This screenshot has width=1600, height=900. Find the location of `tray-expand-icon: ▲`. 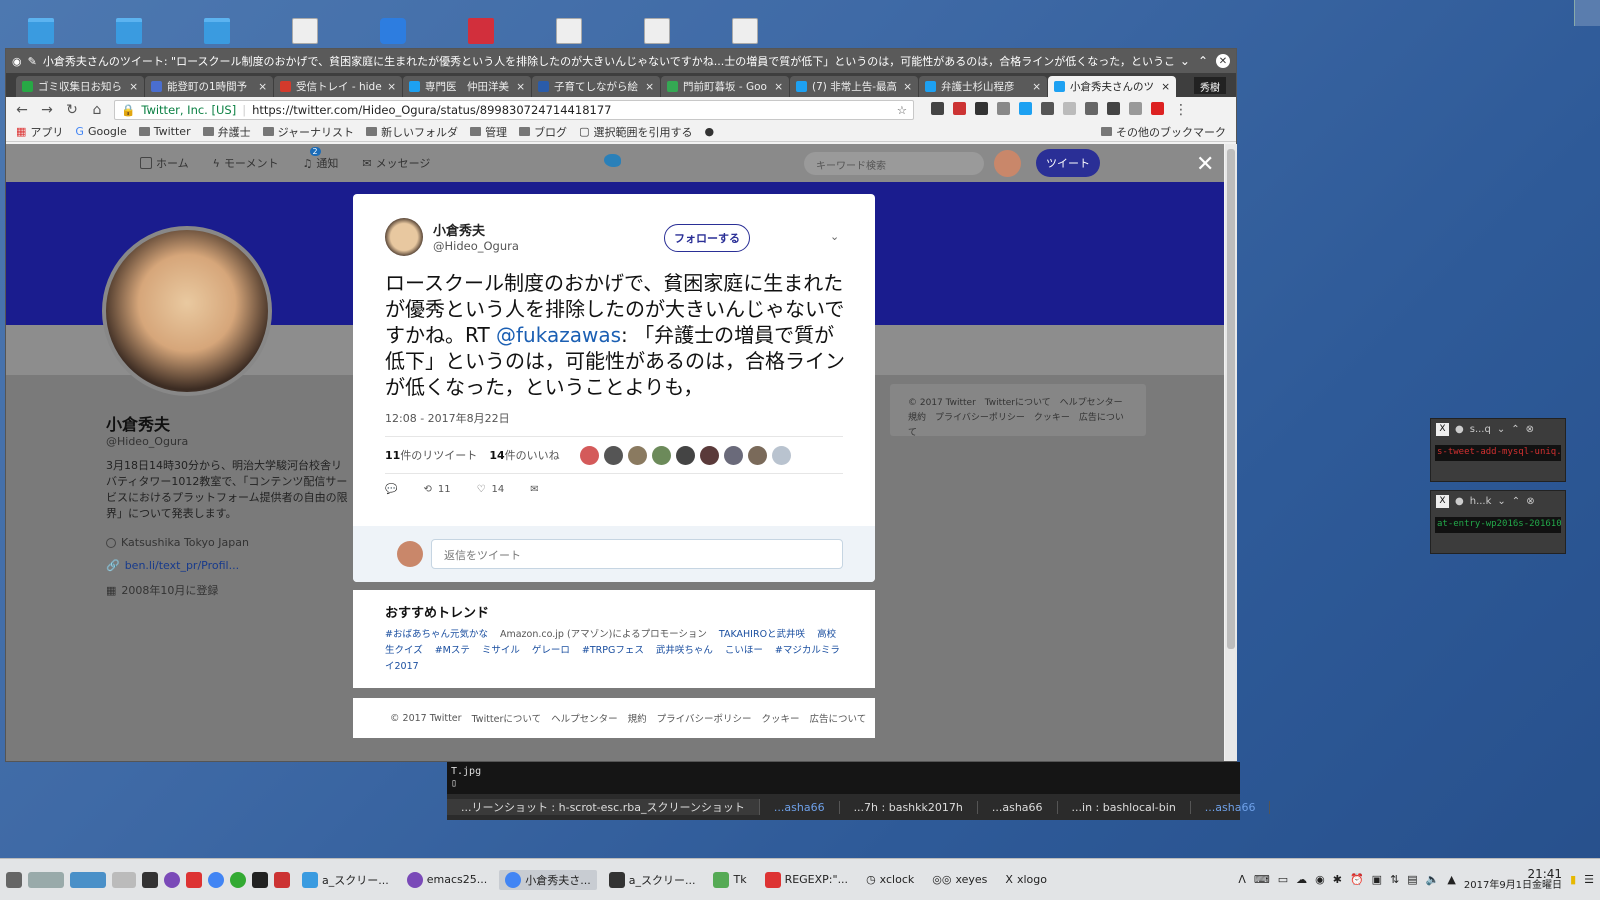

tray-expand-icon: ▲ is located at coordinates (1451, 879).